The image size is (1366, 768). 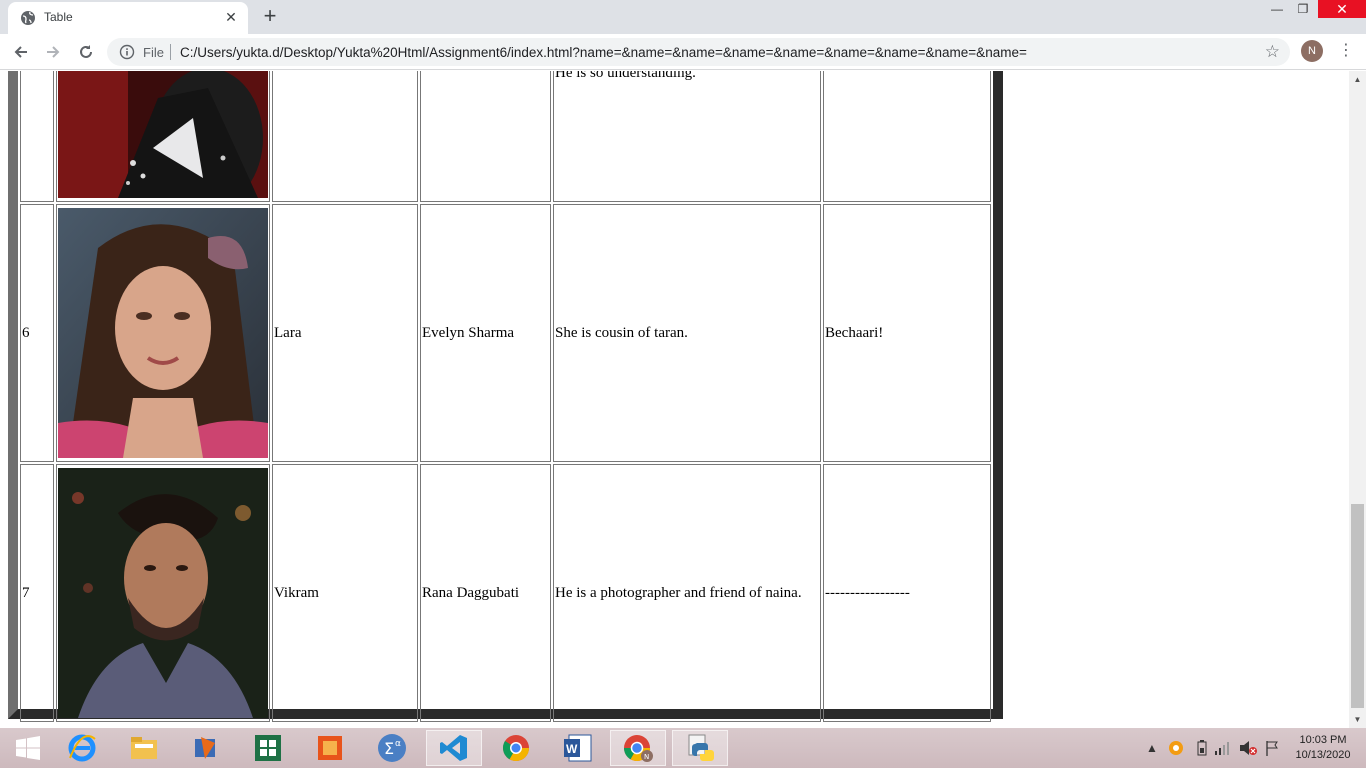 What do you see at coordinates (270, 16) in the screenshot?
I see `new-tab-button: +` at bounding box center [270, 16].